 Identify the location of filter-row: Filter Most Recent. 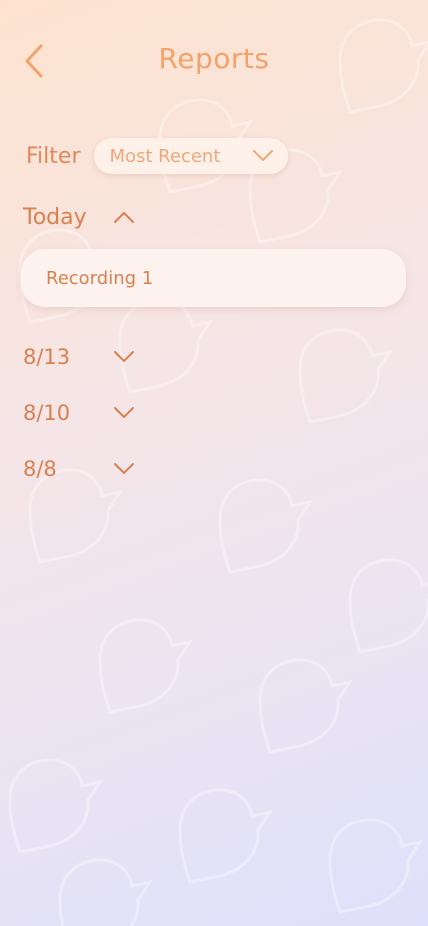
(157, 156).